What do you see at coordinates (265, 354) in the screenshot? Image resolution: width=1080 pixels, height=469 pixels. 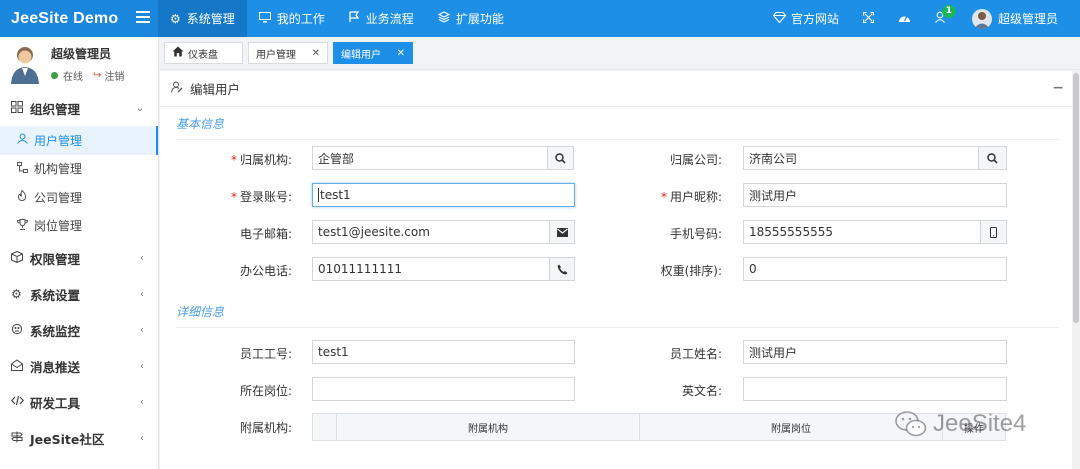 I see `emp-code-label: 员工工号:` at bounding box center [265, 354].